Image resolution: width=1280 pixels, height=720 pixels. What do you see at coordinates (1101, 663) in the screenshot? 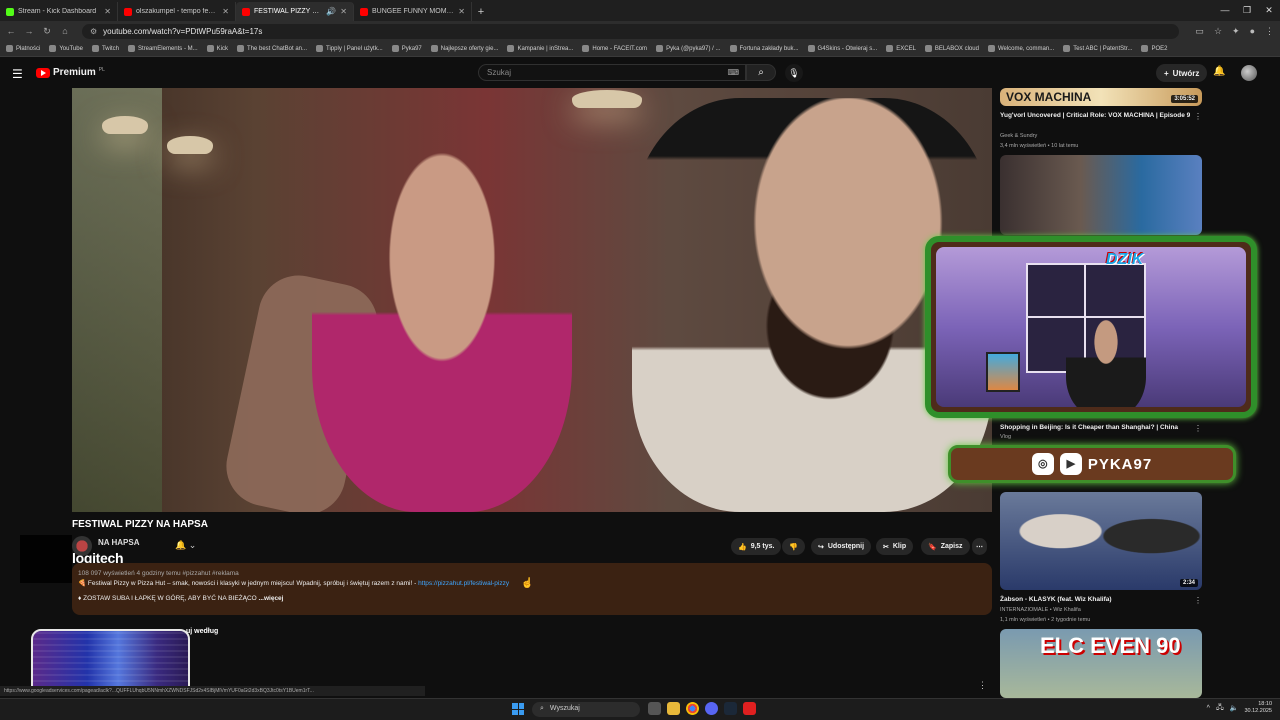
I see `recommended-thumbnail: ELC EVEN 90` at bounding box center [1101, 663].